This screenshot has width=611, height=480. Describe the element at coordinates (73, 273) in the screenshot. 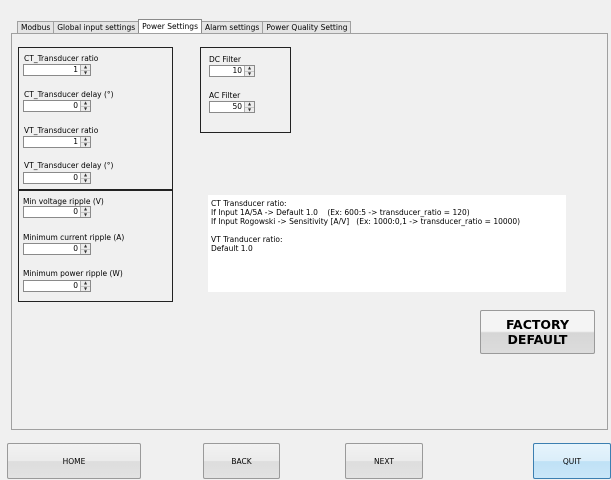

I see `min-power-ripple-label: Minimum power ripple (W)` at that location.